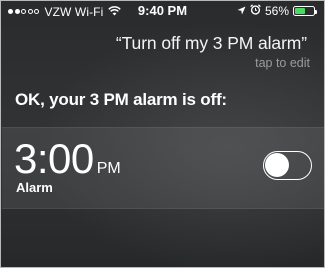 The width and height of the screenshot is (325, 268). What do you see at coordinates (255, 11) in the screenshot?
I see `alarm-clock-icon` at bounding box center [255, 11].